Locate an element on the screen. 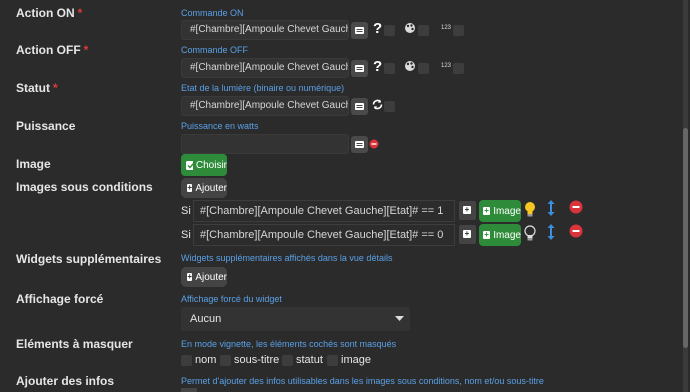  statut-select-cmd-button is located at coordinates (359, 106).